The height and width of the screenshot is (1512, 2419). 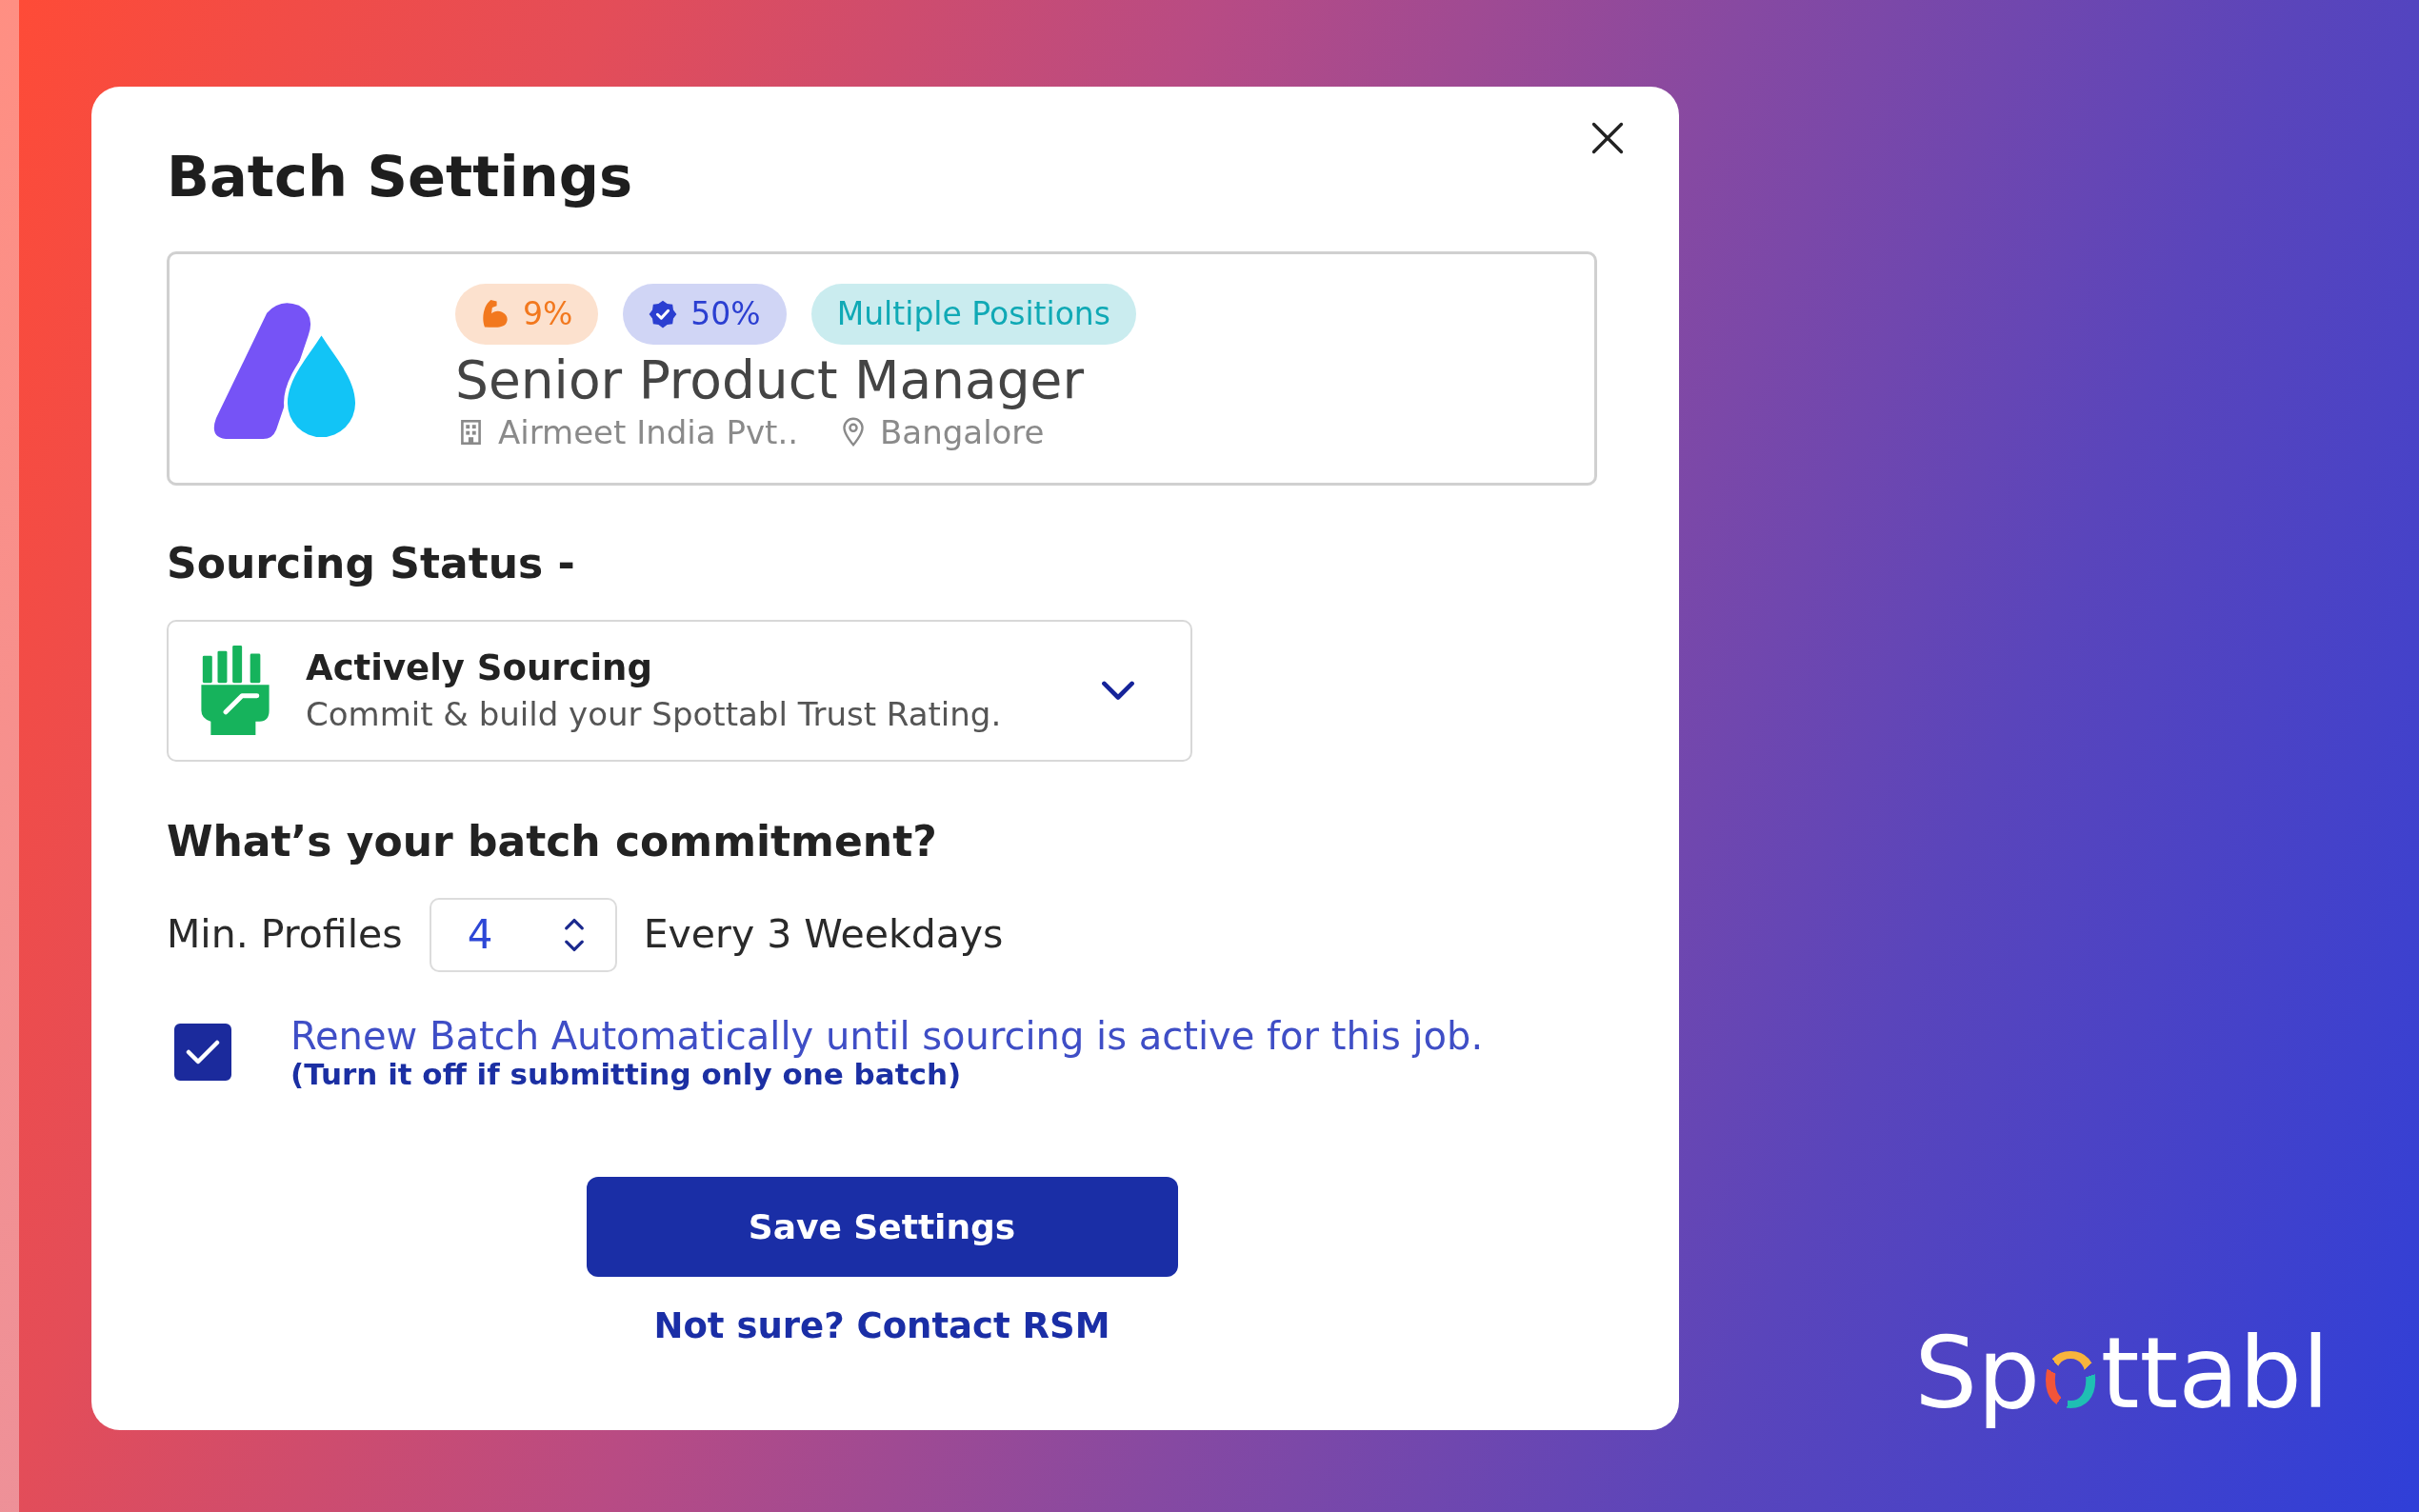 I want to click on location-pin-icon, so click(x=853, y=432).